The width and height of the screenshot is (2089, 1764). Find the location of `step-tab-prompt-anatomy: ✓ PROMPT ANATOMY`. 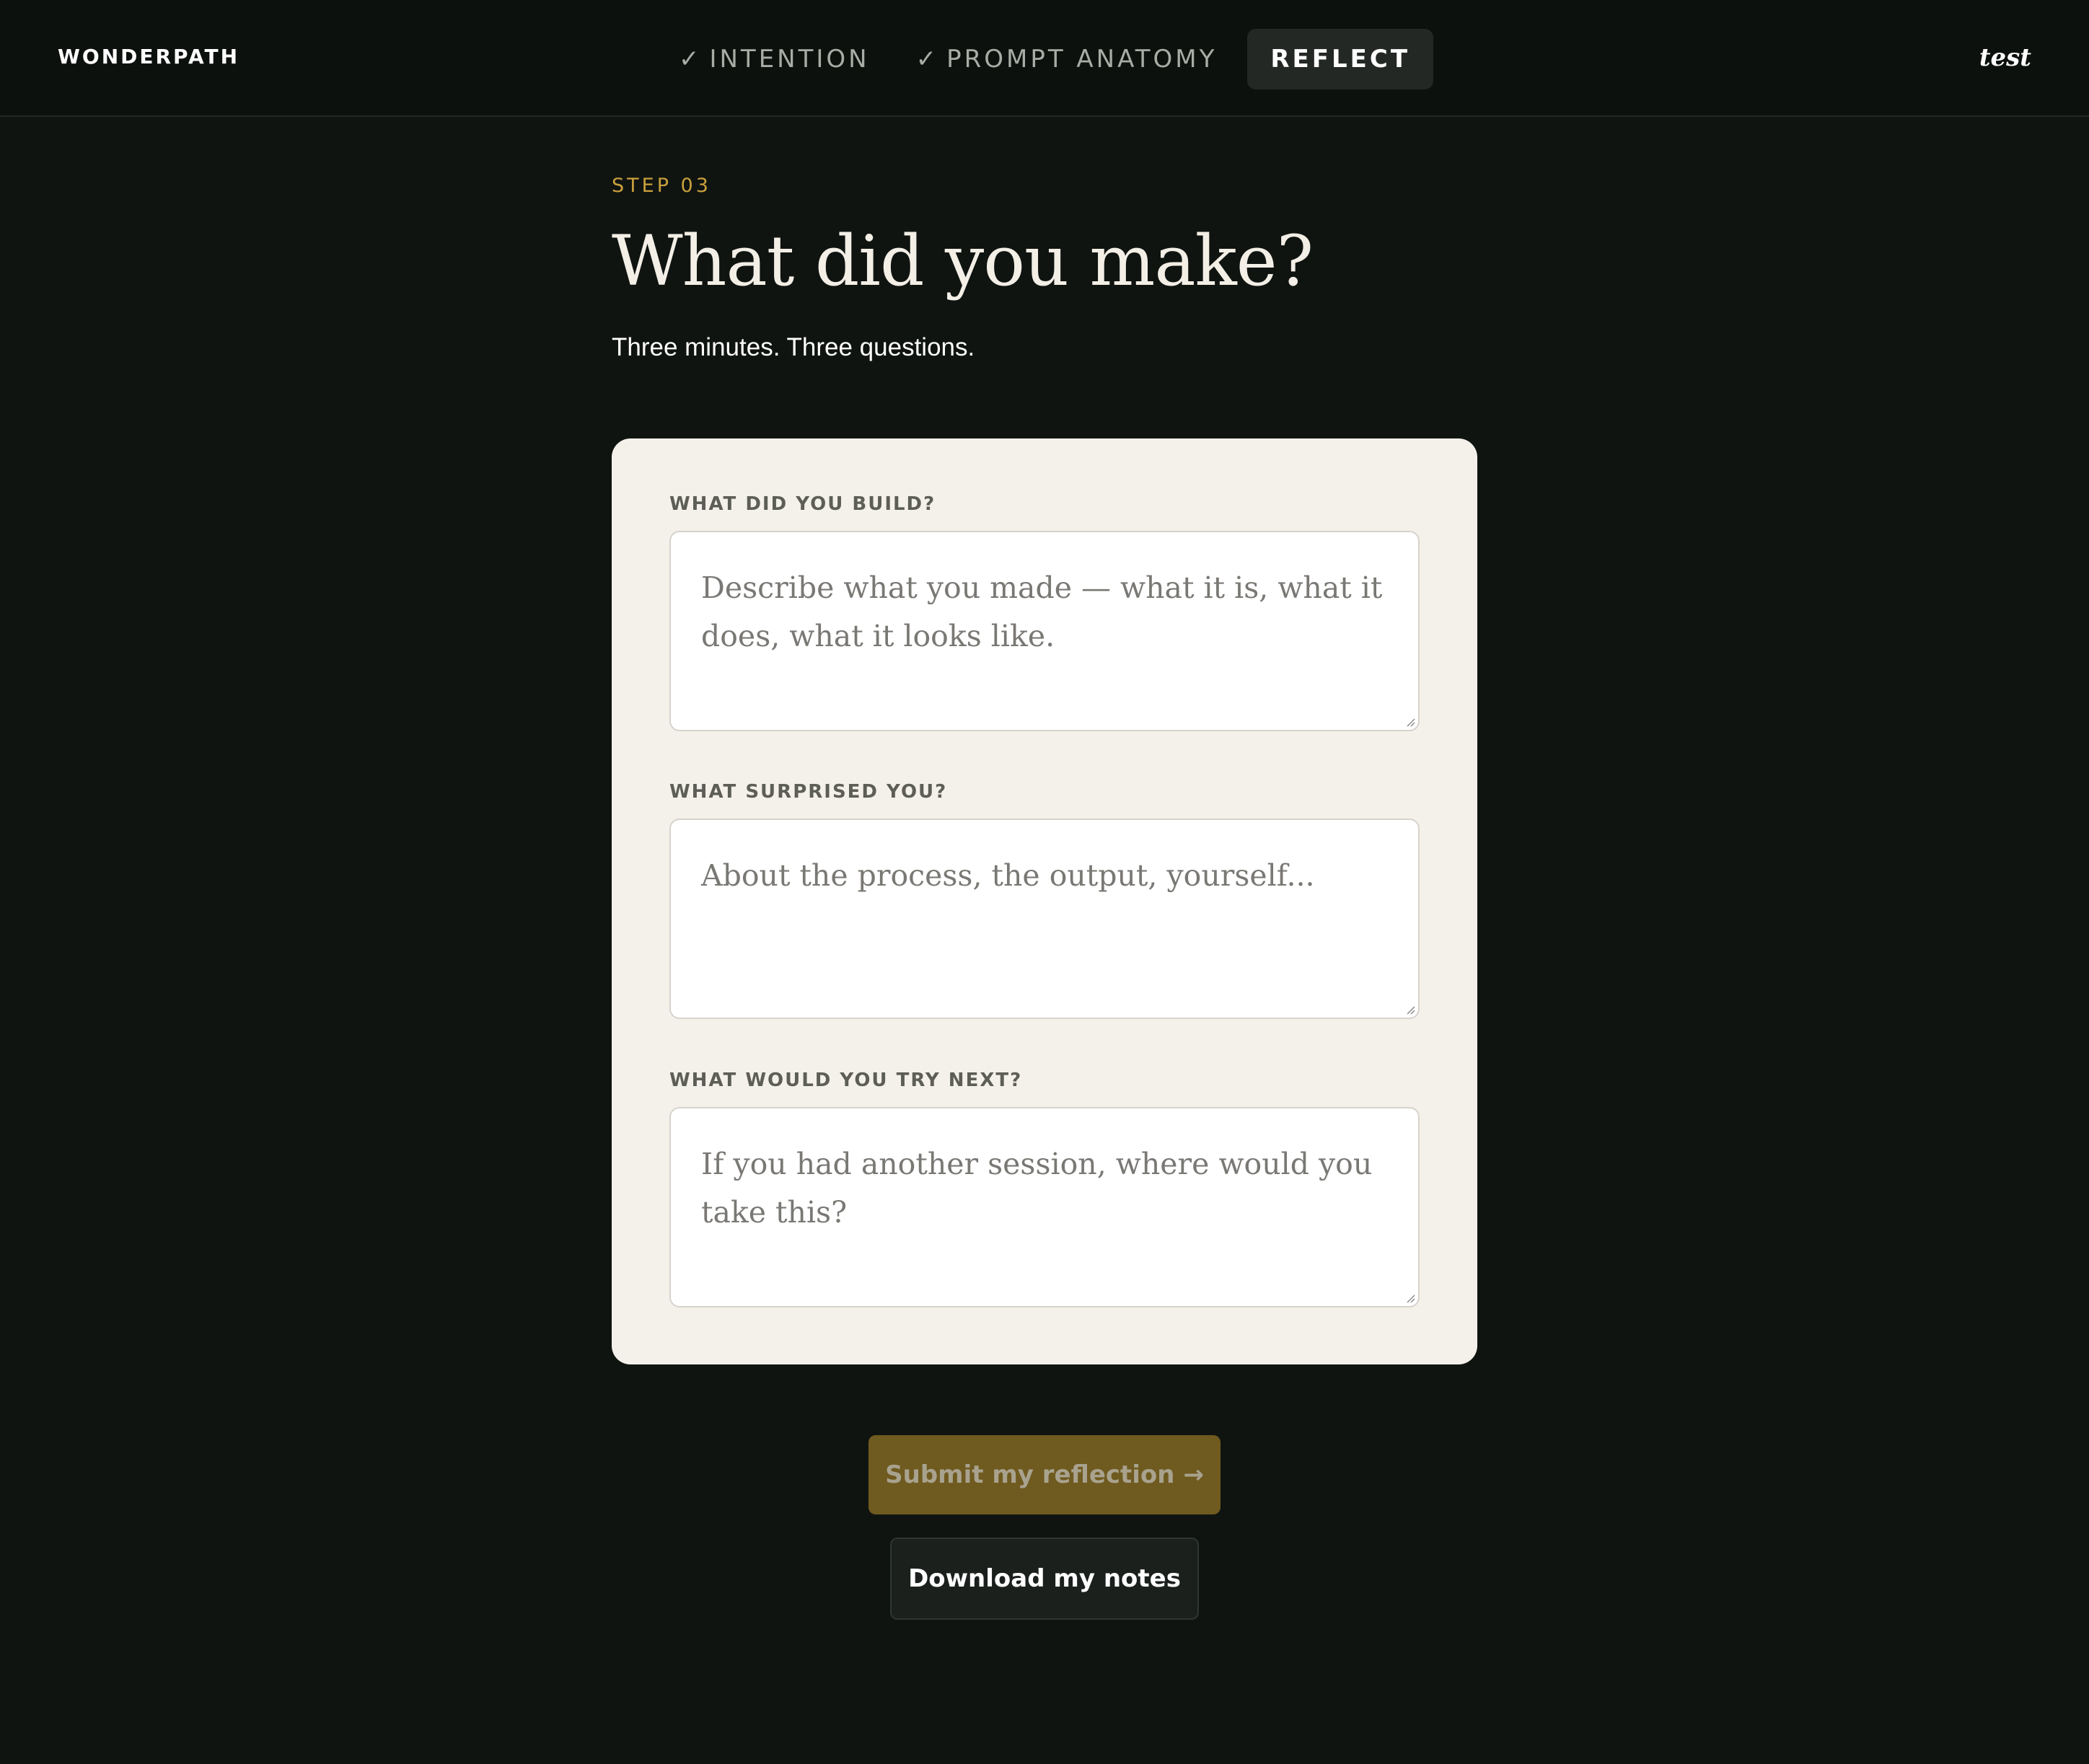

step-tab-prompt-anatomy: ✓ PROMPT ANATOMY is located at coordinates (1067, 59).